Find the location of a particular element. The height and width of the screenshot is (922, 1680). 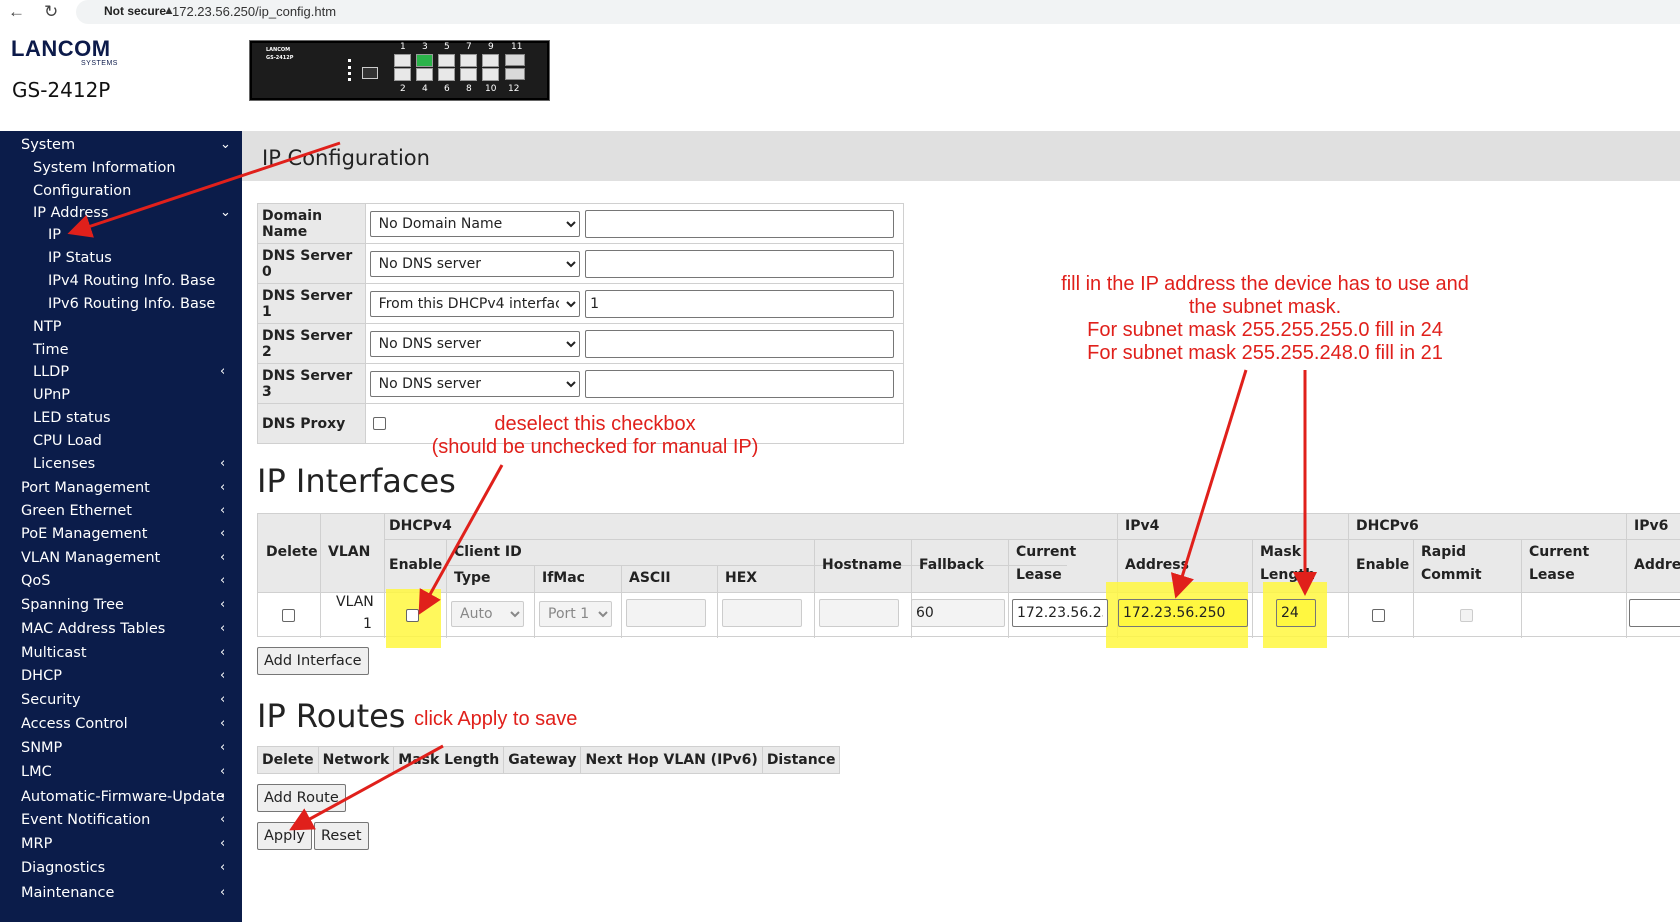

arrow-to-apply is located at coordinates (366, 787).